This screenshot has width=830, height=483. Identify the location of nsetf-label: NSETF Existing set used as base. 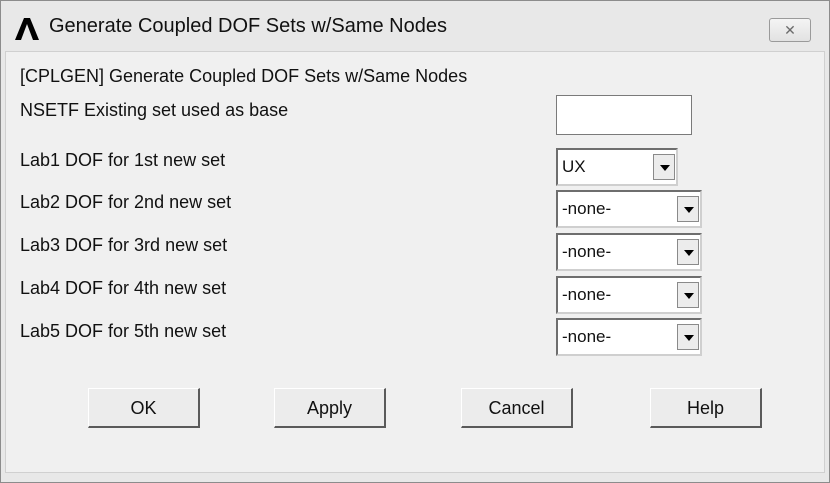
(154, 110).